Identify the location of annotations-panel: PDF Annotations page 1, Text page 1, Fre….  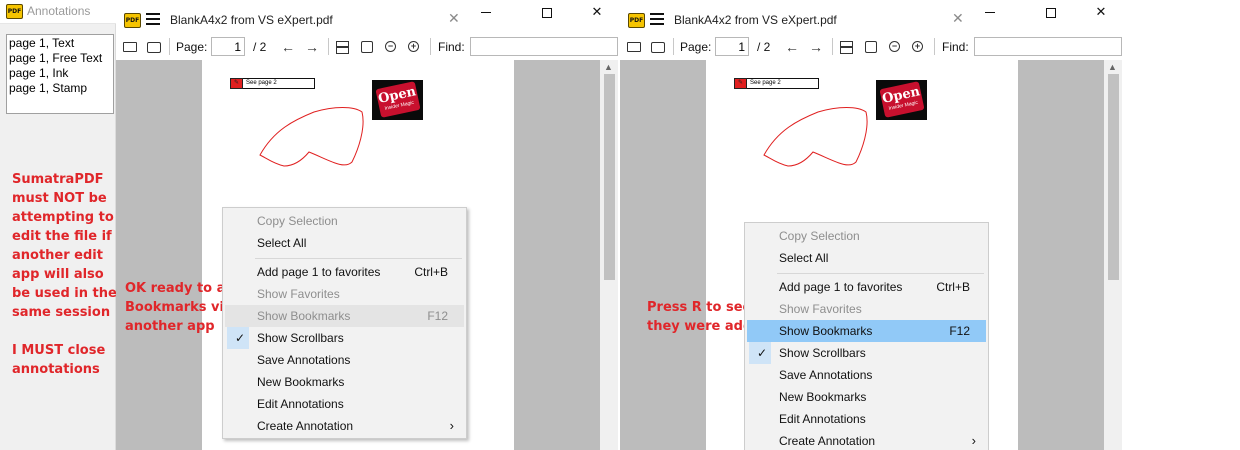
(58, 225).